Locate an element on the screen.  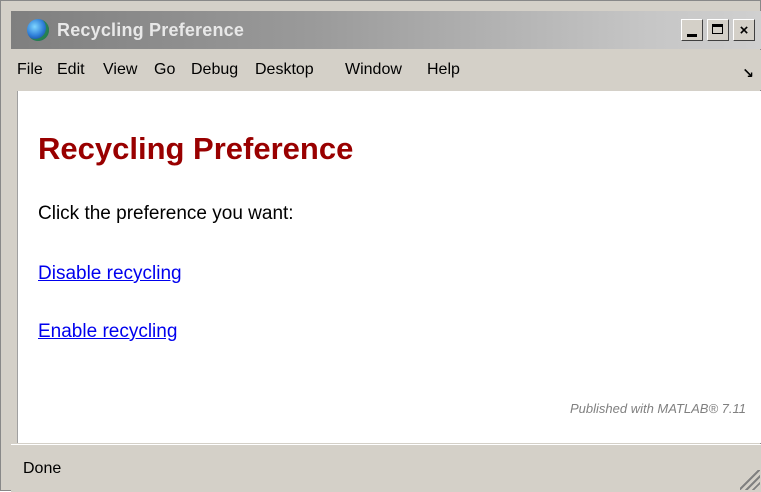
menu-debug: Debug is located at coordinates (214, 70).